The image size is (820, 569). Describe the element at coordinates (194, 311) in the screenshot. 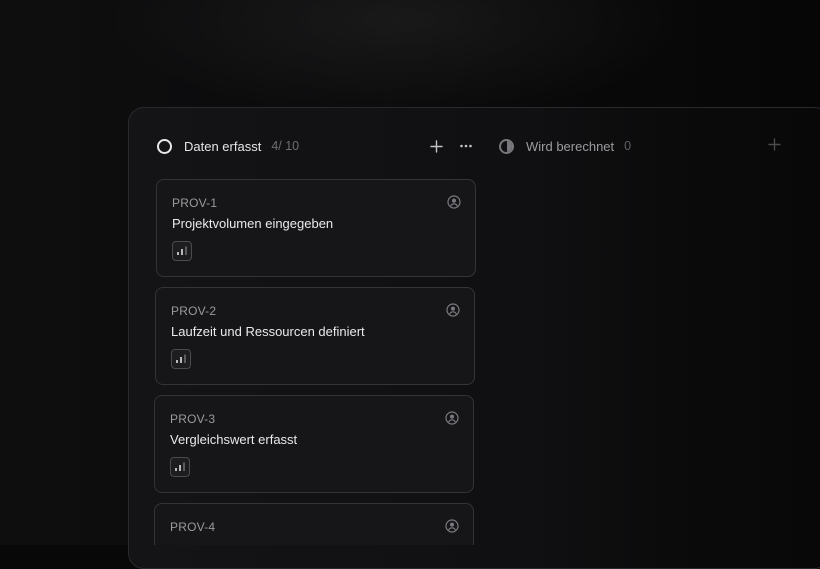

I see `issue-id: PROV-2` at that location.